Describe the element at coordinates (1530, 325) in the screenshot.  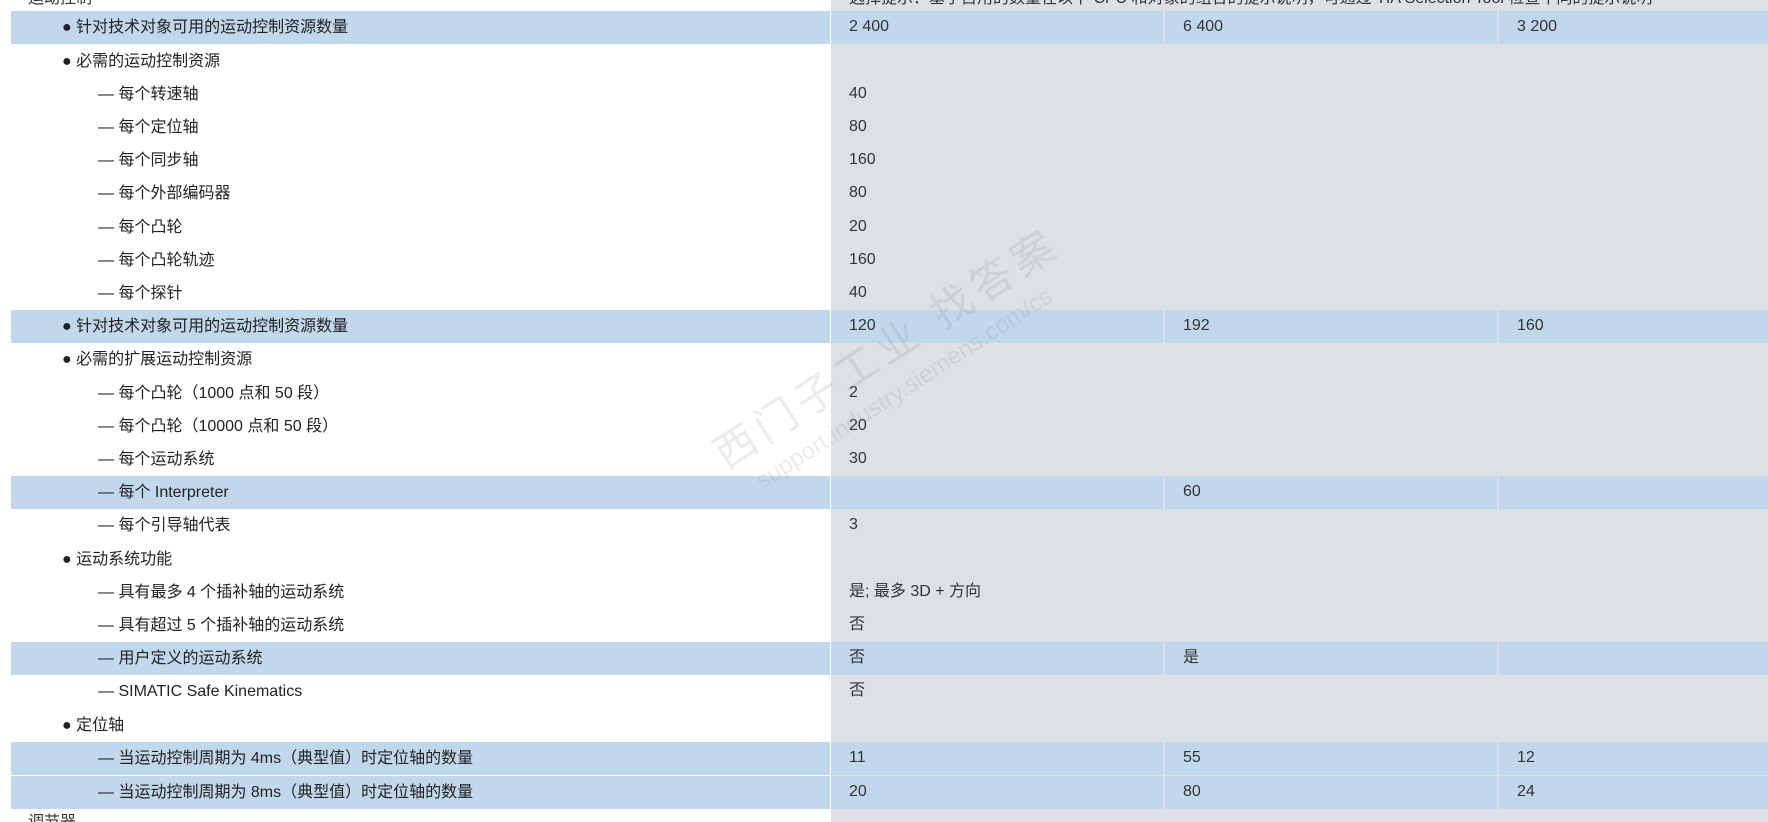
I see `row-value-3: 160` at that location.